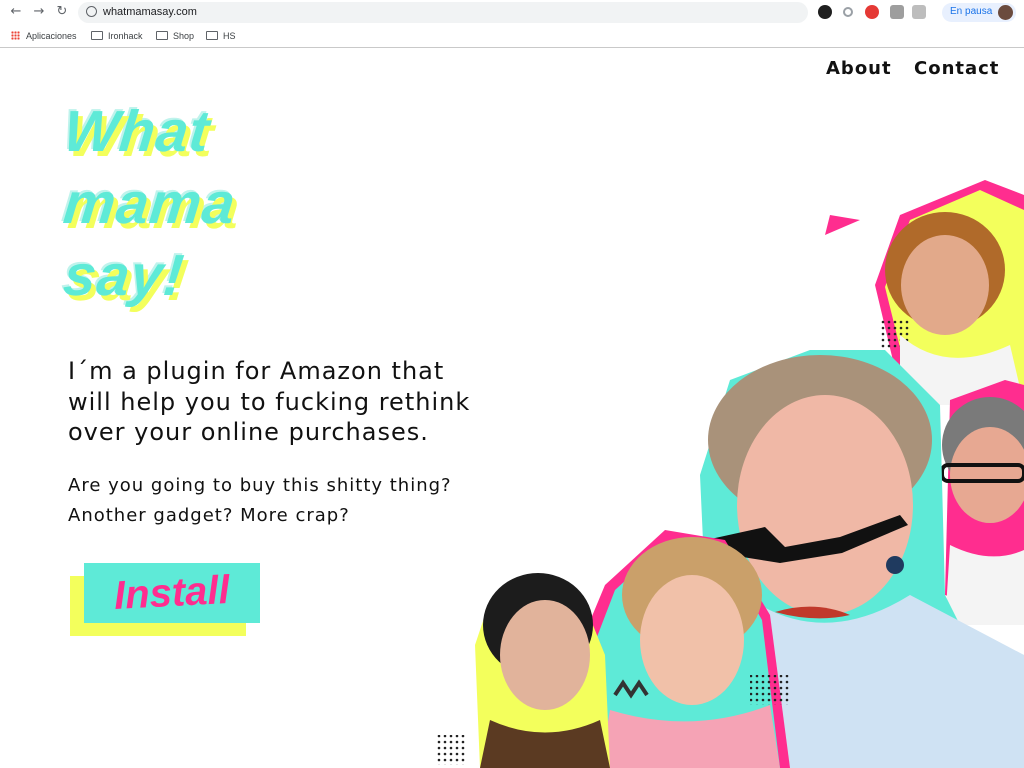 This screenshot has height=768, width=1024. I want to click on bookmark-hs: HS, so click(221, 36).